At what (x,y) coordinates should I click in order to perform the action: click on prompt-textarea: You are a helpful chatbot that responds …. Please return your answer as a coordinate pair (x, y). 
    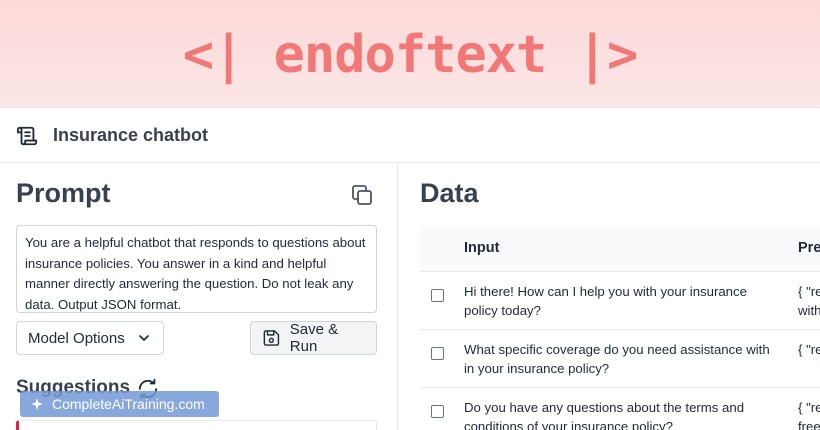
    Looking at the image, I should click on (196, 269).